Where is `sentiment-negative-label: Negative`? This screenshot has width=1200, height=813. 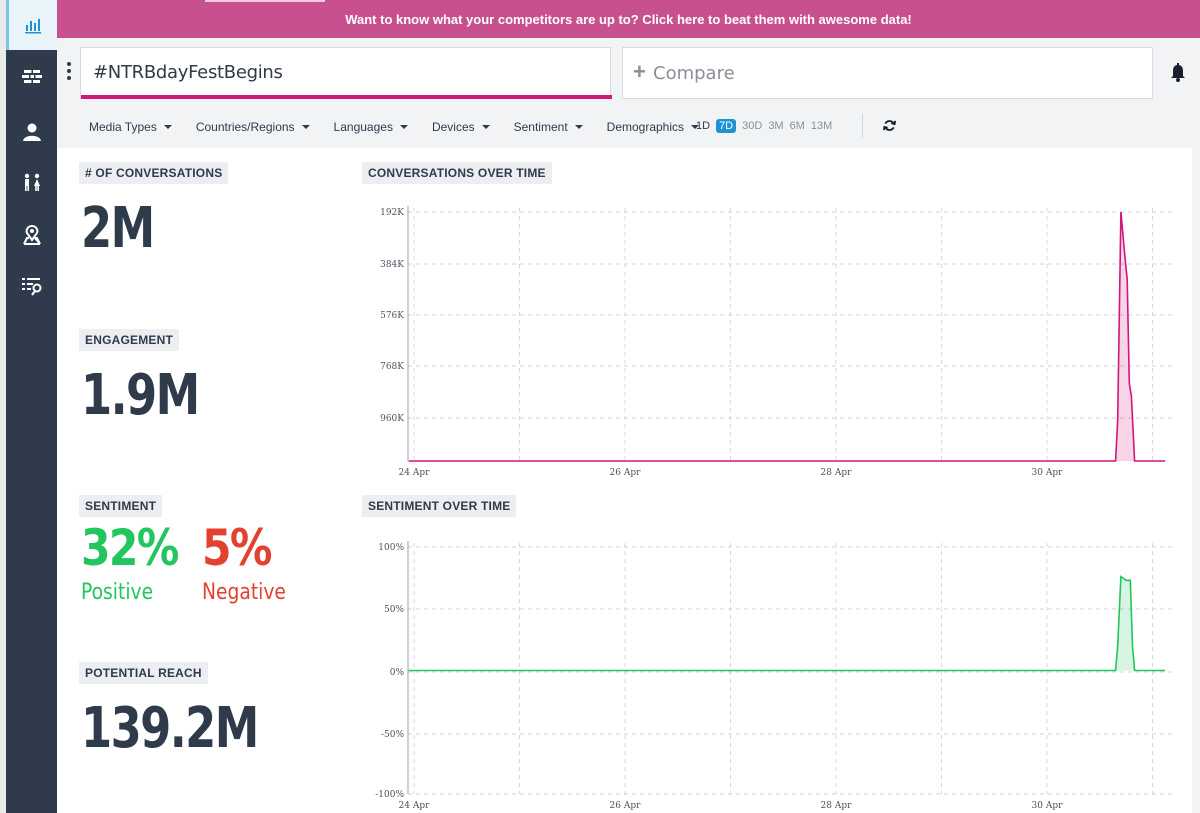
sentiment-negative-label: Negative is located at coordinates (244, 592).